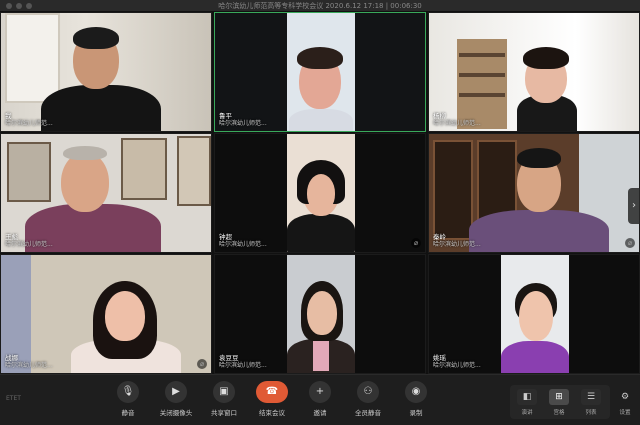 This screenshot has width=640, height=425. What do you see at coordinates (368, 392) in the screenshot?
I see `mute-all-icon: ⚇` at bounding box center [368, 392].